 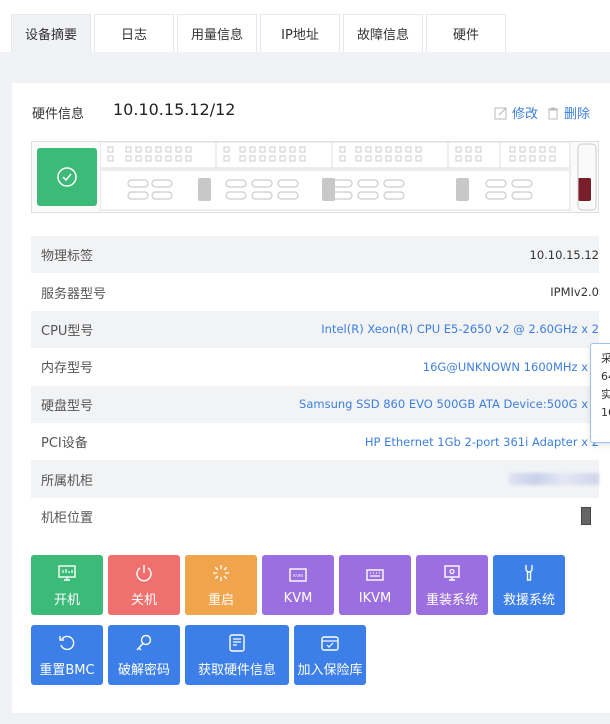 What do you see at coordinates (144, 572) in the screenshot?
I see `power-icon` at bounding box center [144, 572].